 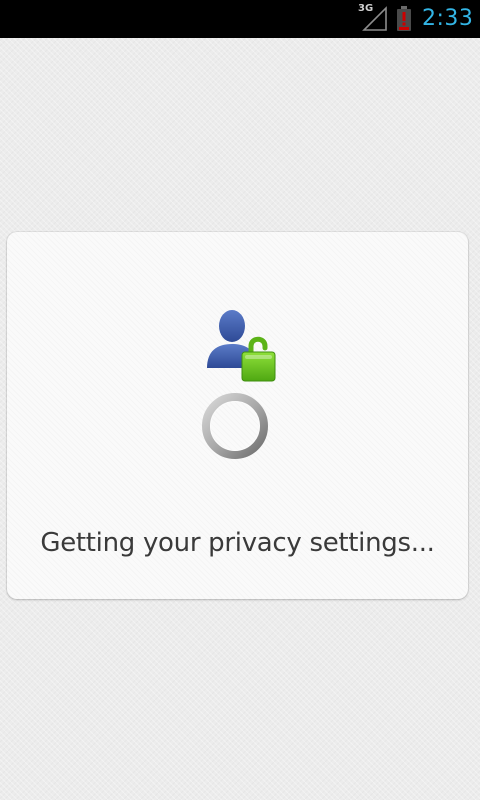 I want to click on privacy-user-lock-icon, so click(x=239, y=346).